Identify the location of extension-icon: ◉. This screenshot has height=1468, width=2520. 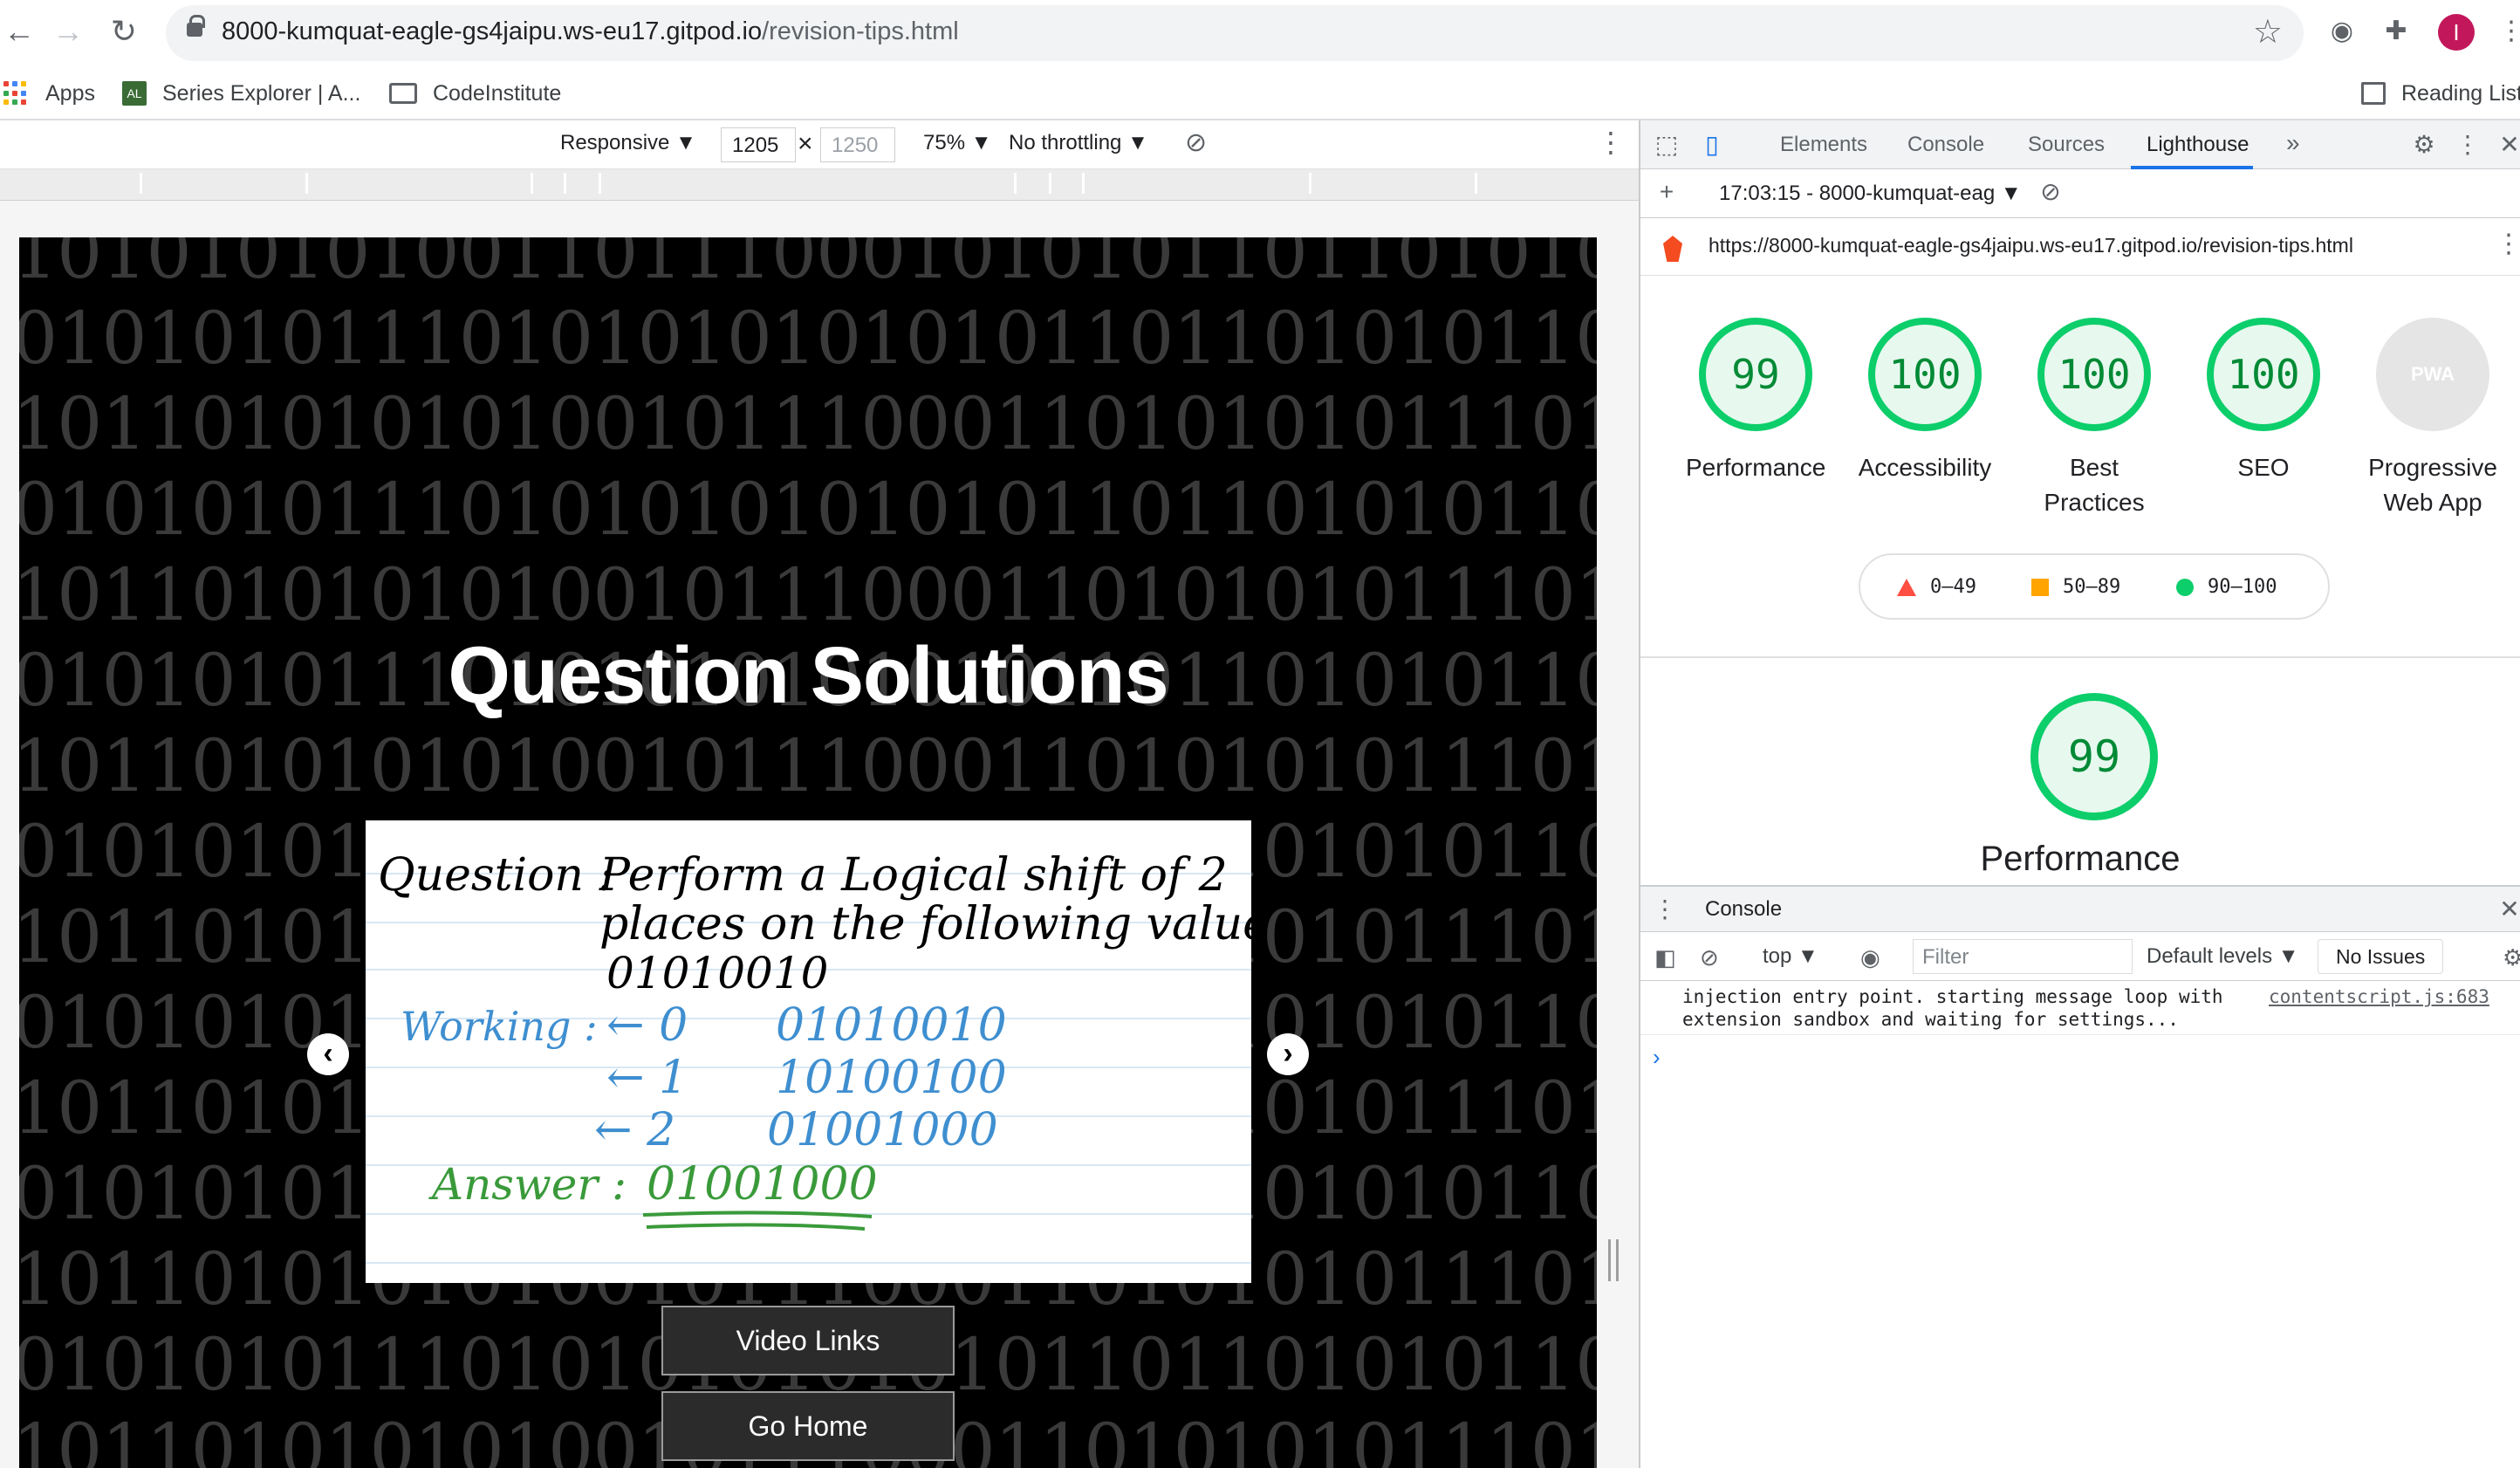
(2342, 32).